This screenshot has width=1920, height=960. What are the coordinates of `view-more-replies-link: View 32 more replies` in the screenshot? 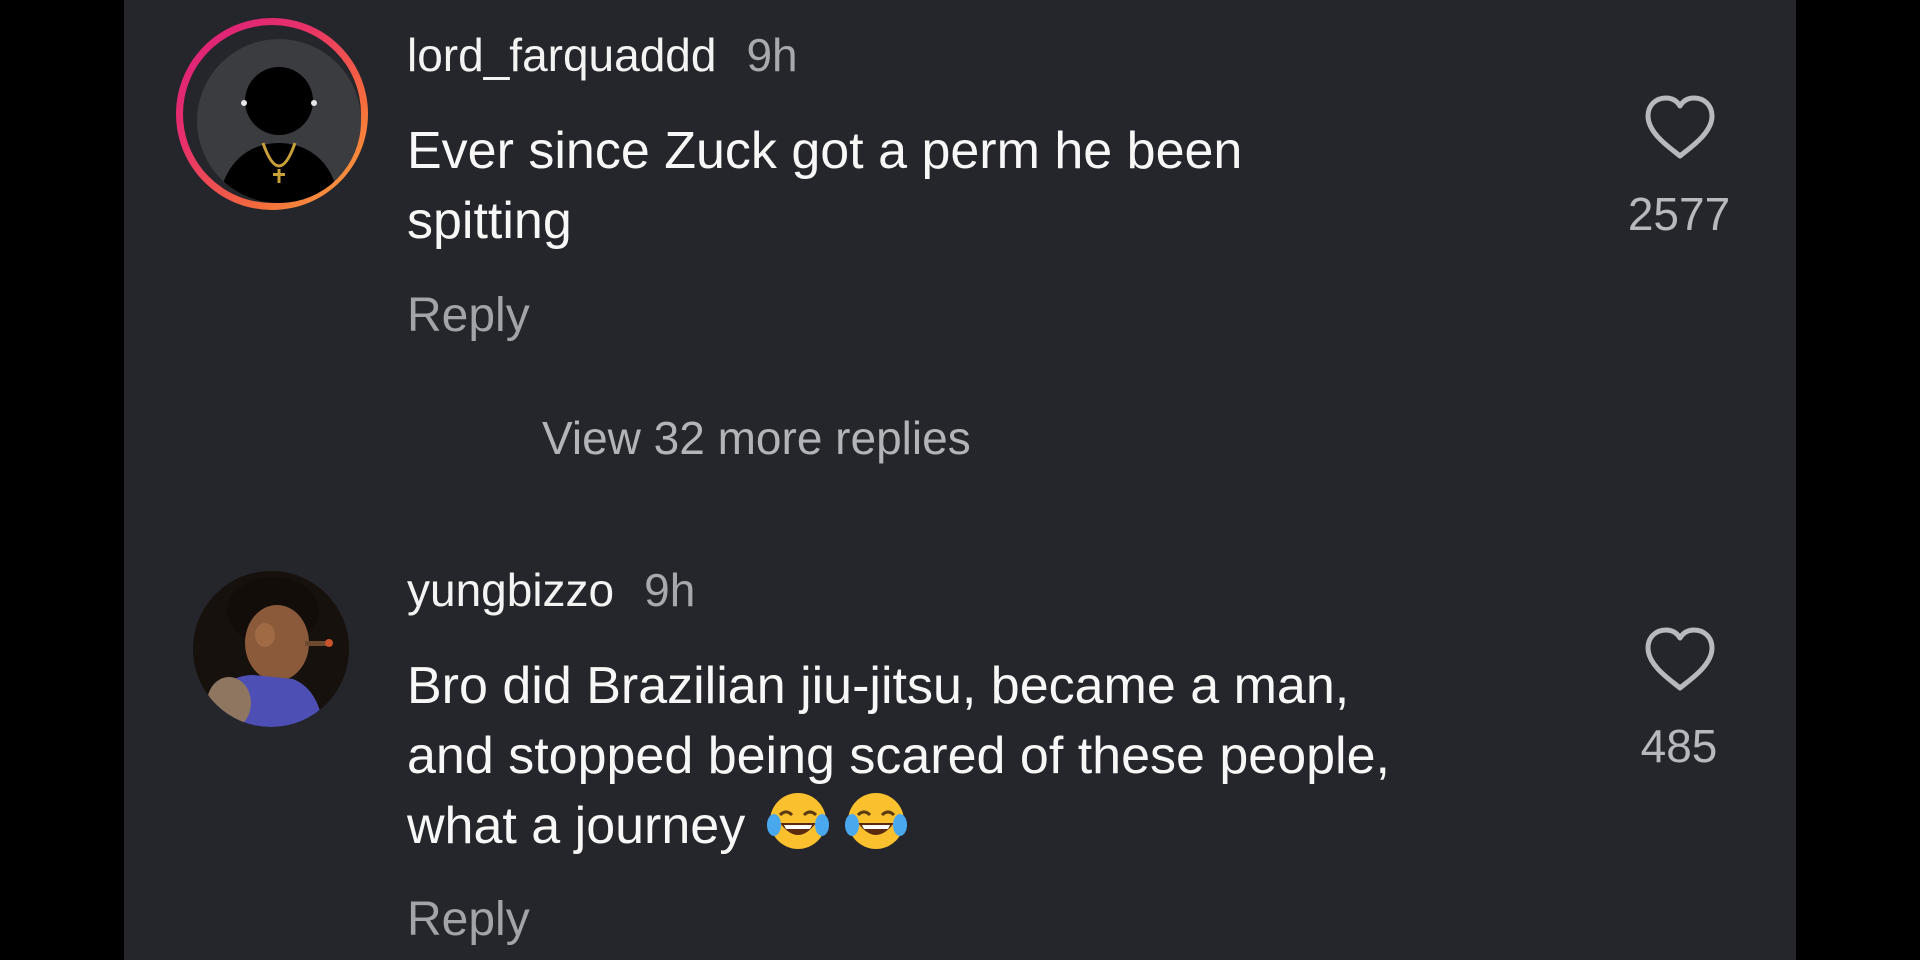 It's located at (756, 438).